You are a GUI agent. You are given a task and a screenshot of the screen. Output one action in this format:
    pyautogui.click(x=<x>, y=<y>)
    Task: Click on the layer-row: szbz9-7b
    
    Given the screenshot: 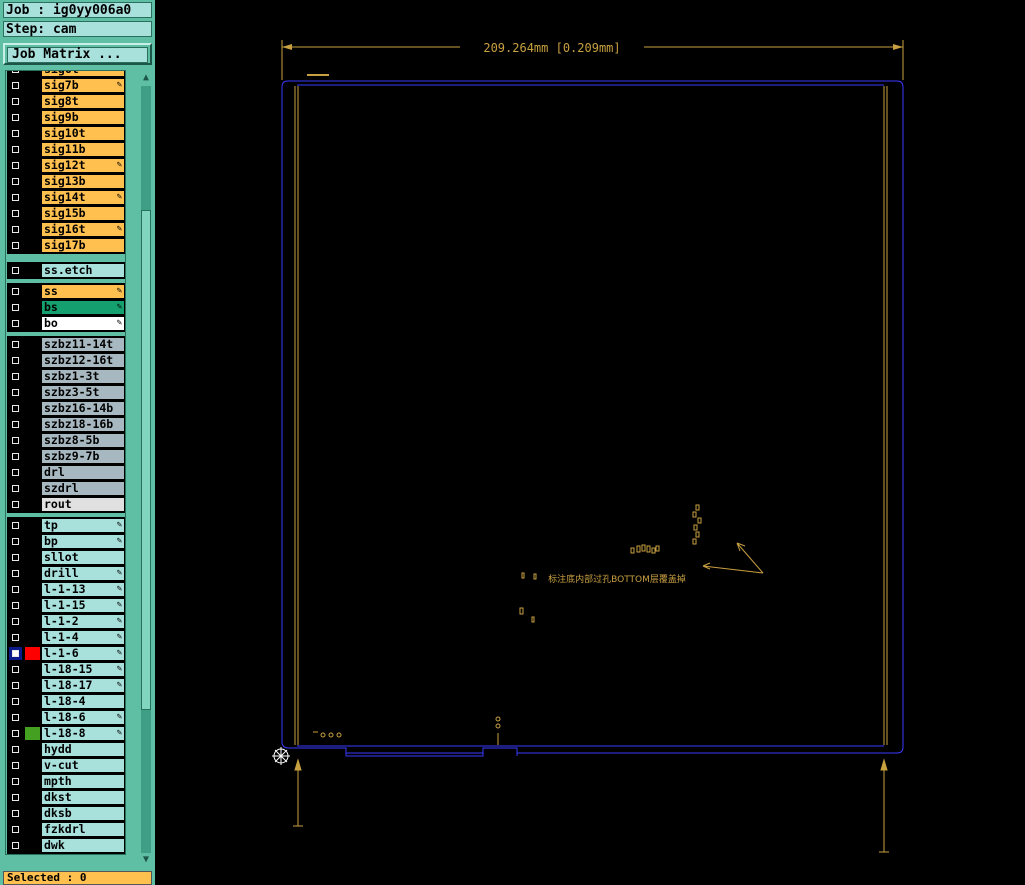 What is the action you would take?
    pyautogui.click(x=66, y=456)
    